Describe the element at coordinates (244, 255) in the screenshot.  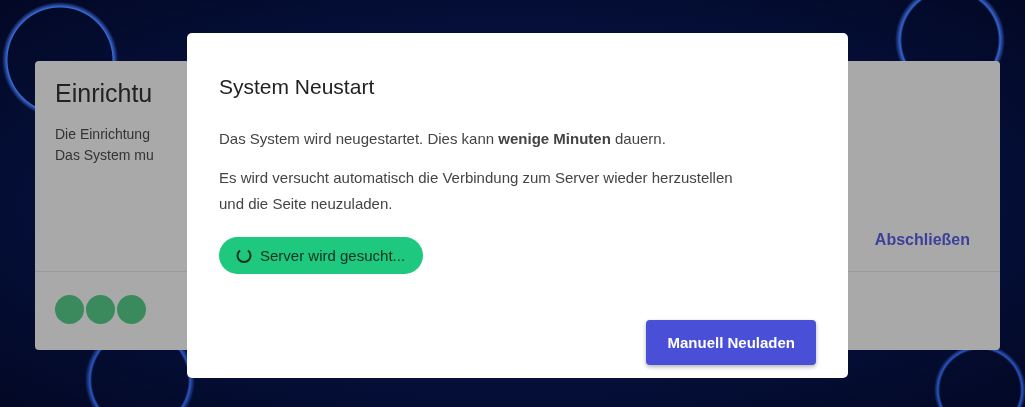
I see `spinner-icon` at that location.